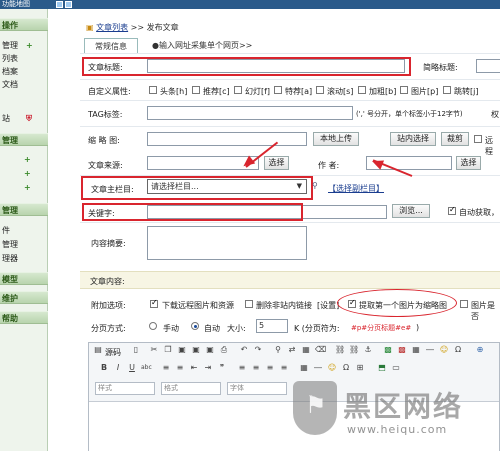 The width and height of the screenshot is (500, 451). I want to click on site-select-button: 站内选择, so click(413, 139).